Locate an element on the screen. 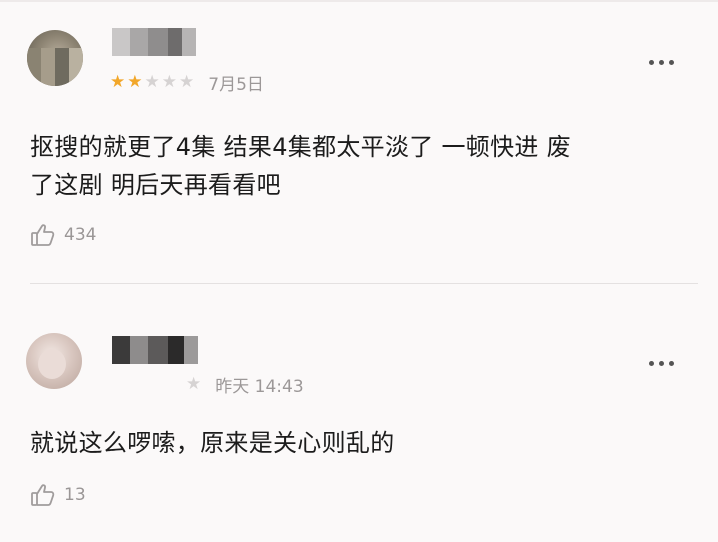  comment-text: 抠搜的就更了4集 结果4集都太平淡了 一顿快进 废 了这剧 明后天再看看吧 is located at coordinates (363, 166).